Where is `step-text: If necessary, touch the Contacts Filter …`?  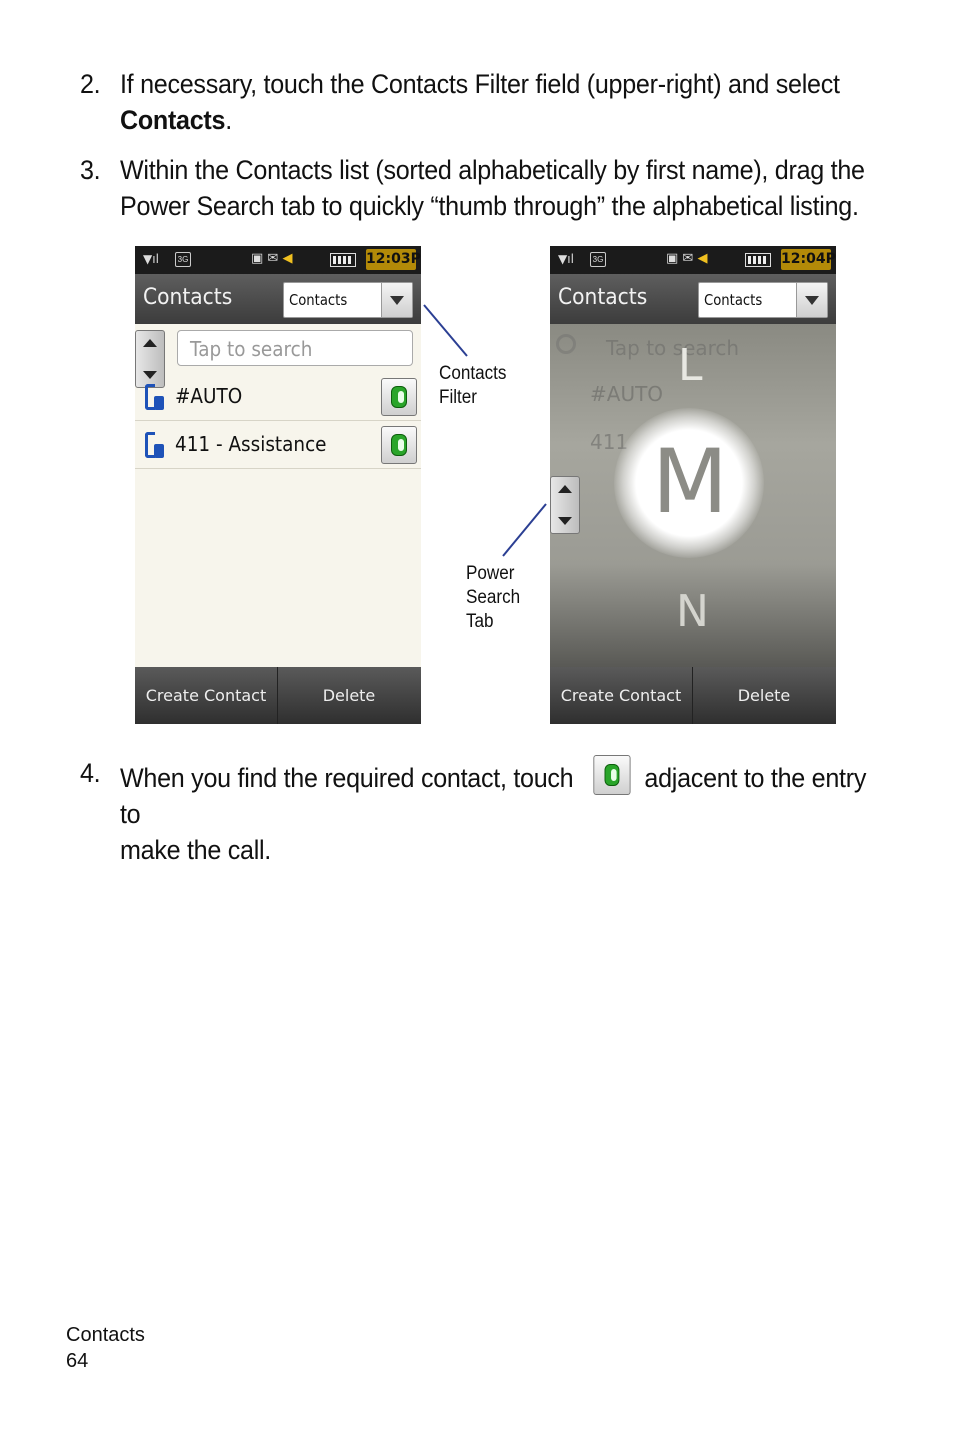 step-text: If necessary, touch the Contacts Filter … is located at coordinates (506, 102).